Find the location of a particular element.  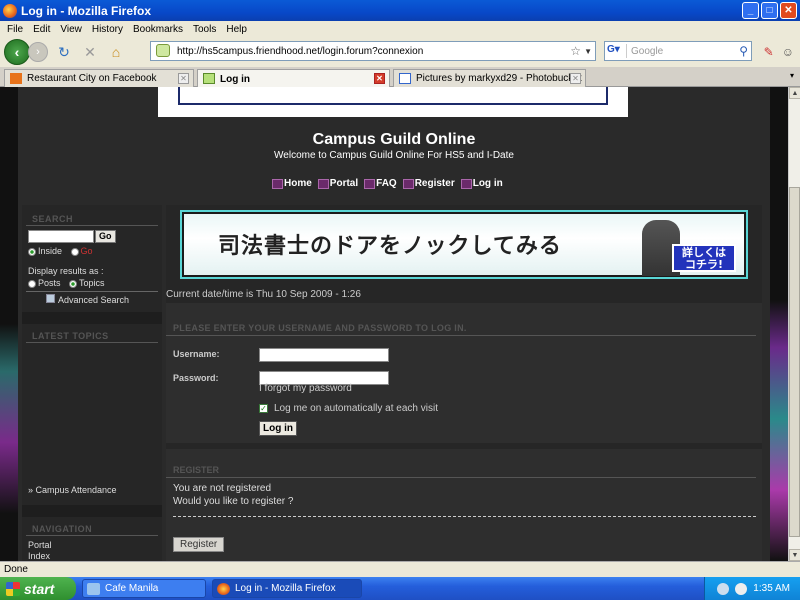

tab-log-in: Log in ✕ is located at coordinates (293, 78).